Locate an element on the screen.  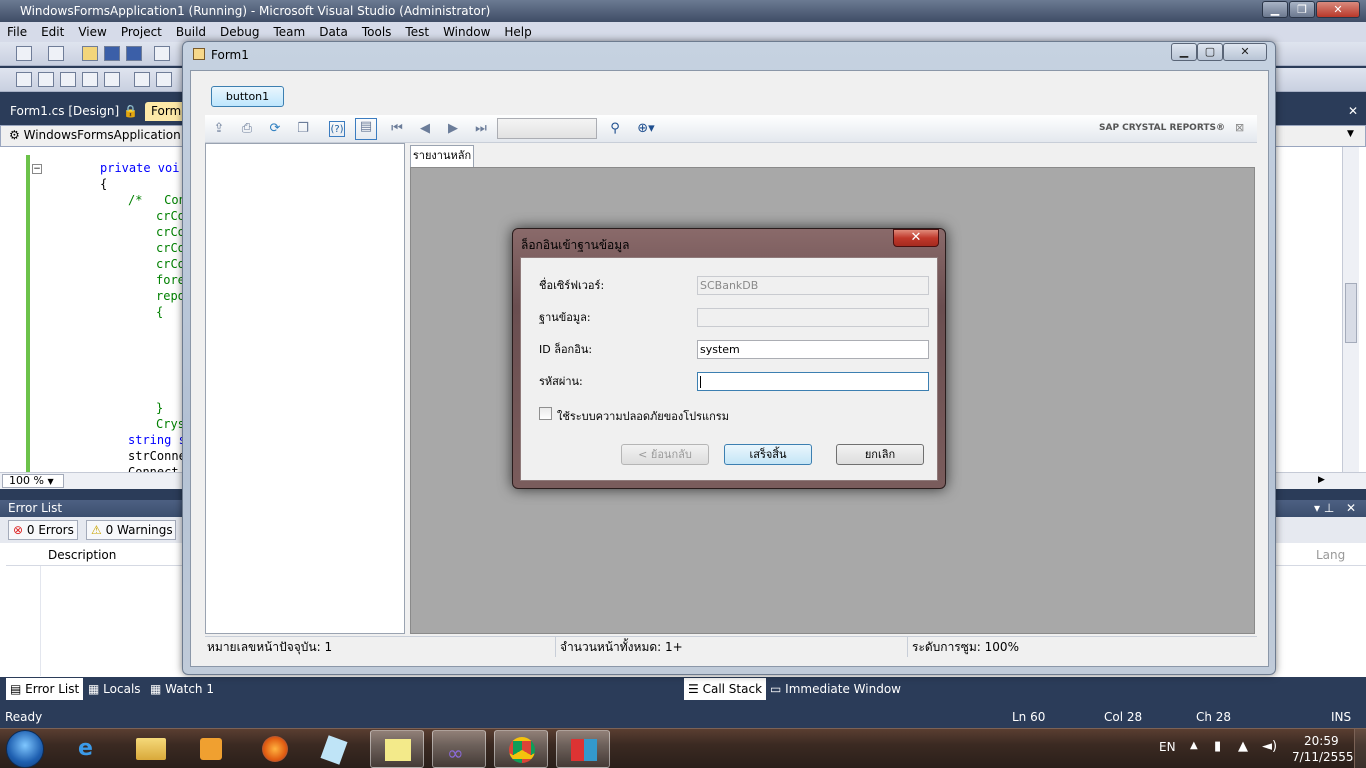
minimize-icon: ▁ is located at coordinates (1275, 9).